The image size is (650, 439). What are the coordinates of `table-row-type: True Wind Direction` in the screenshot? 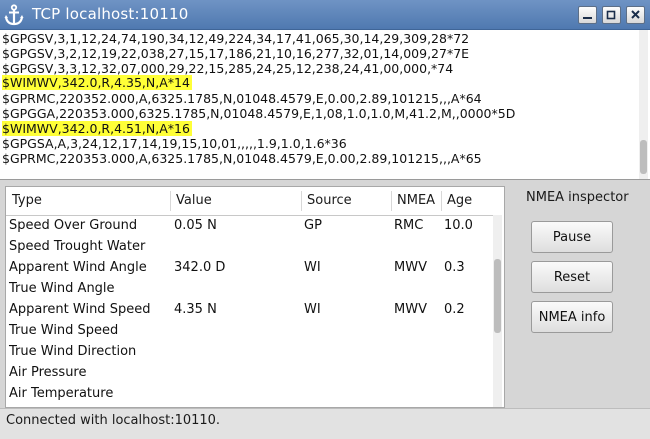 It's located at (73, 351).